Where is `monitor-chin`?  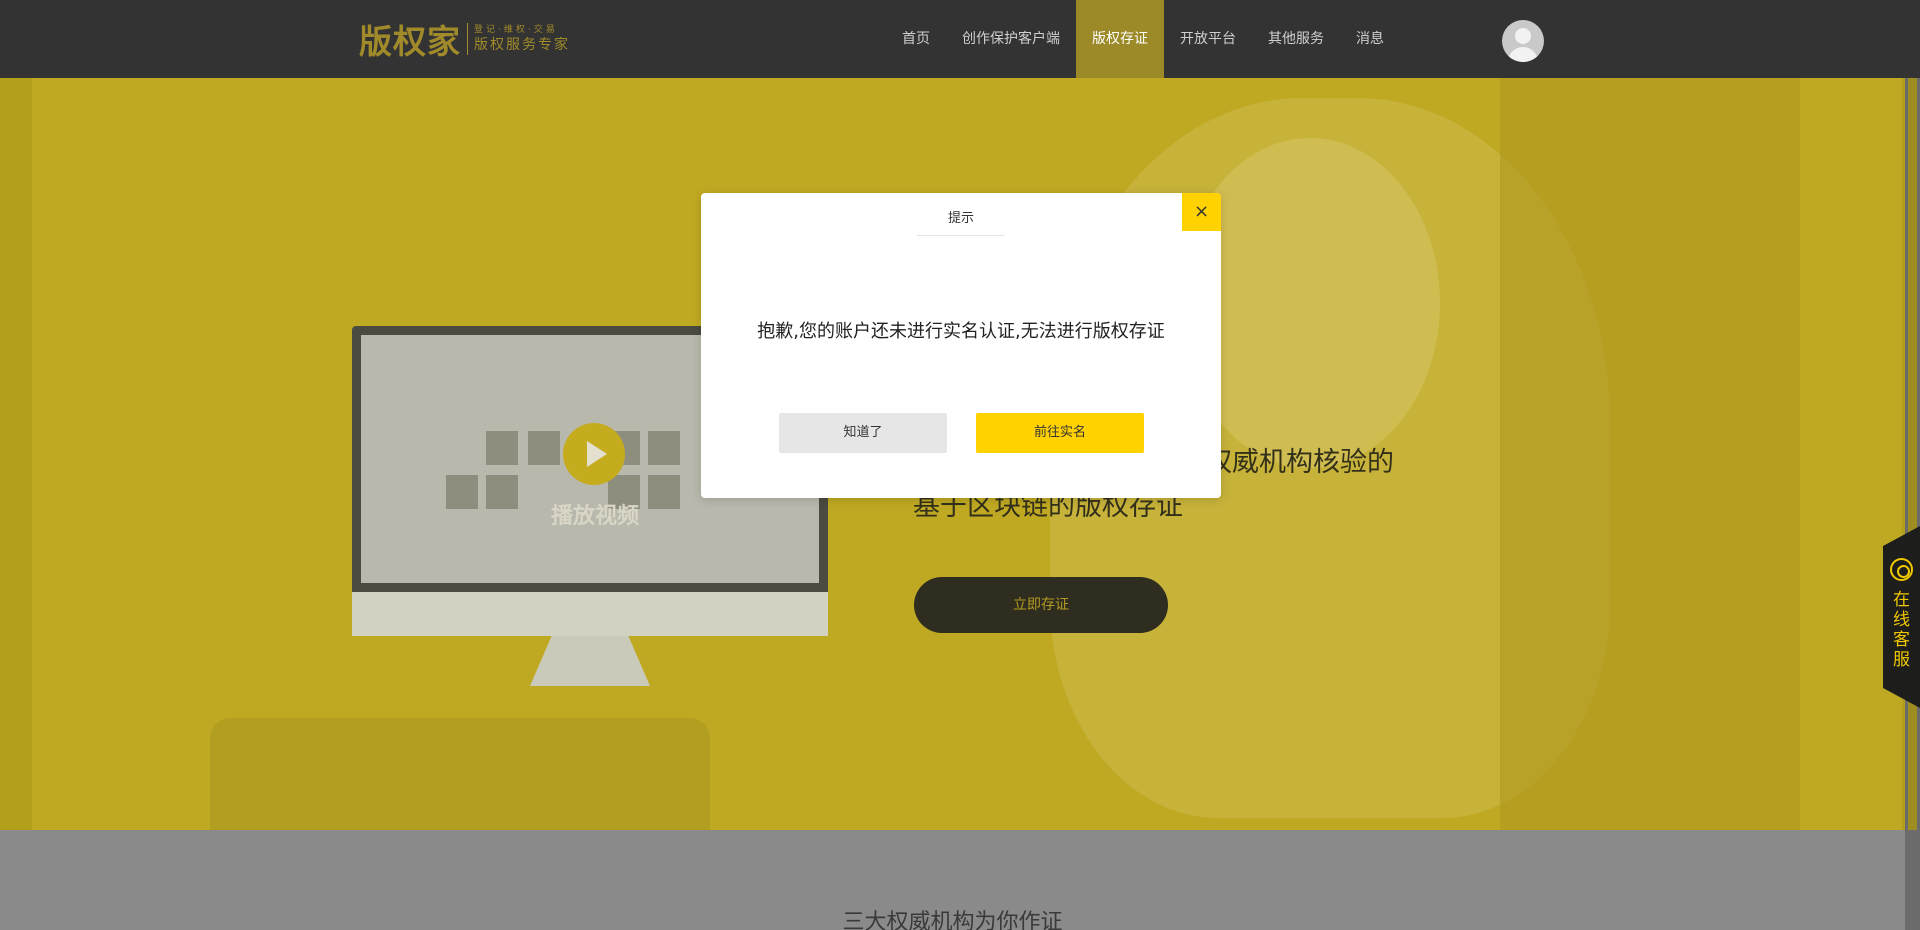 monitor-chin is located at coordinates (590, 614).